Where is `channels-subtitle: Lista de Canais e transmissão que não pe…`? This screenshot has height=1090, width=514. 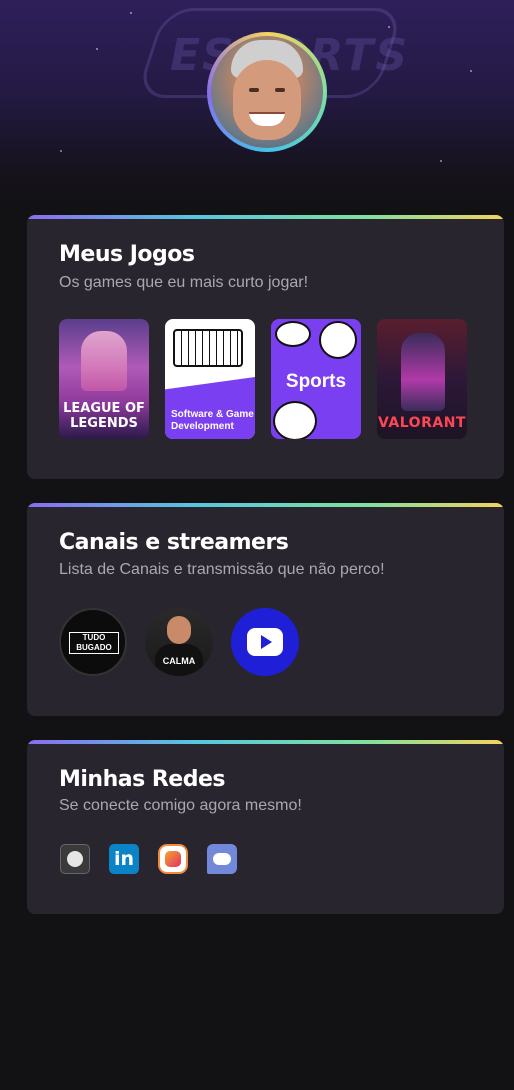 channels-subtitle: Lista de Canais e transmissão que não pe… is located at coordinates (222, 569).